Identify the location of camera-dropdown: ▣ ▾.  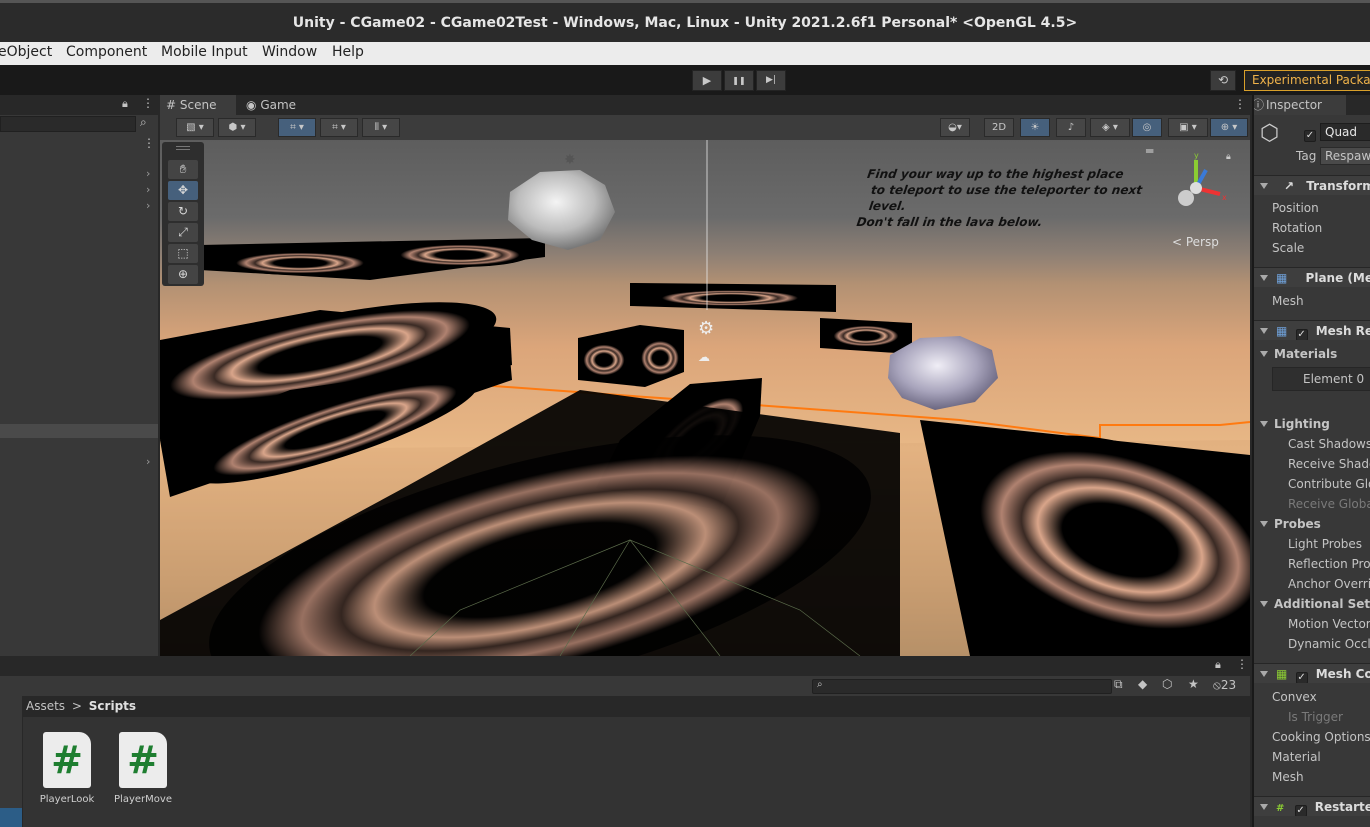
(1188, 127).